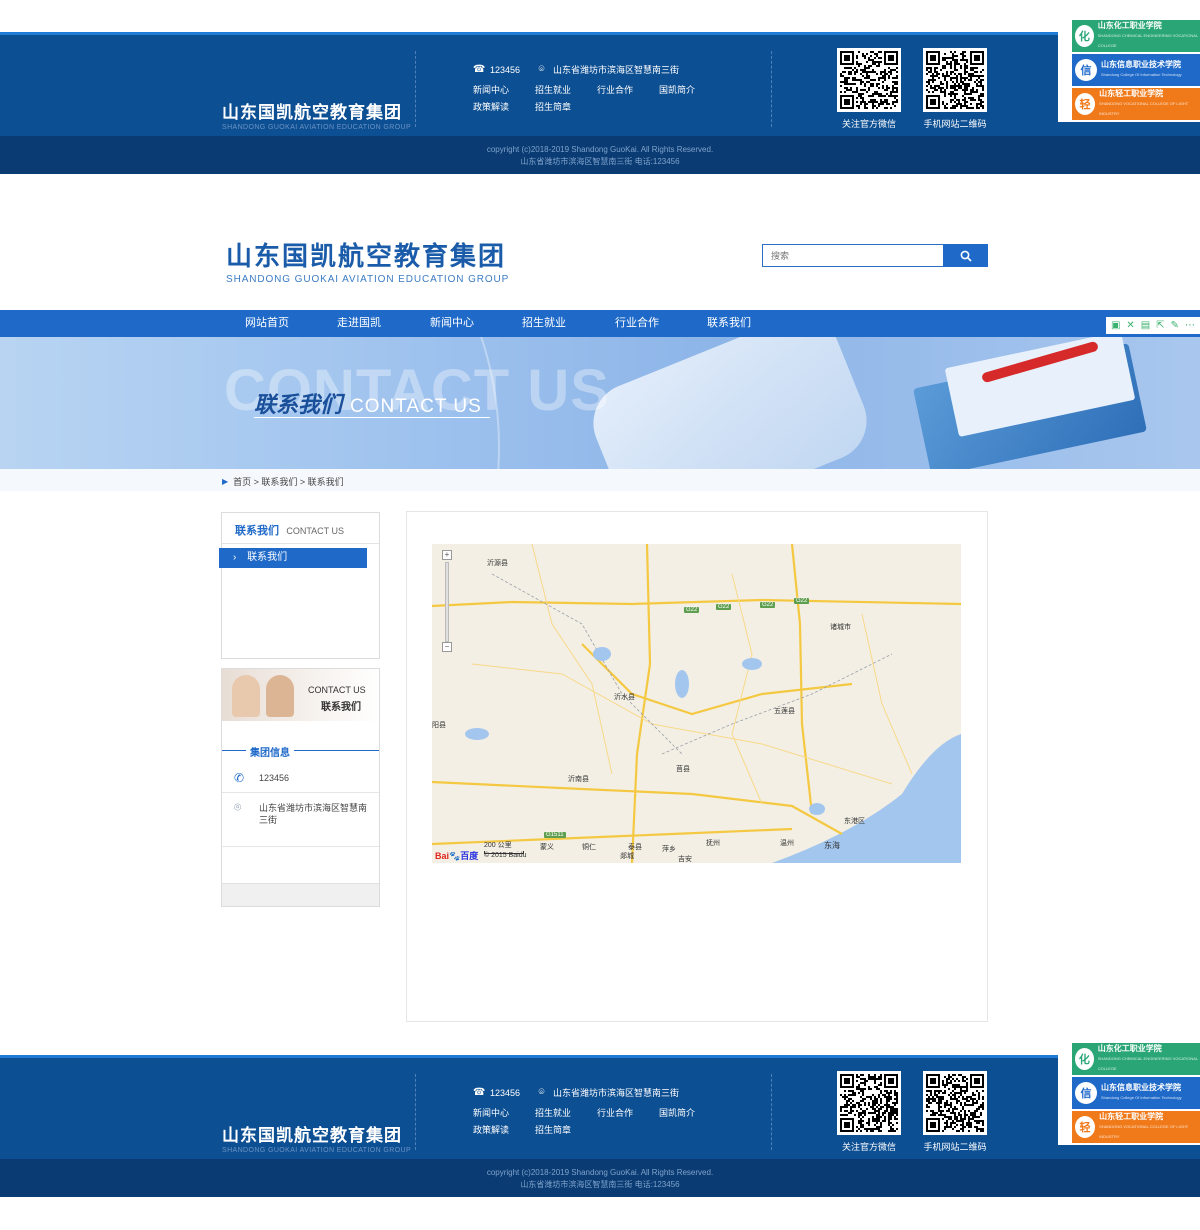  I want to click on map-copyright: © 2015 Baidu, so click(505, 855).